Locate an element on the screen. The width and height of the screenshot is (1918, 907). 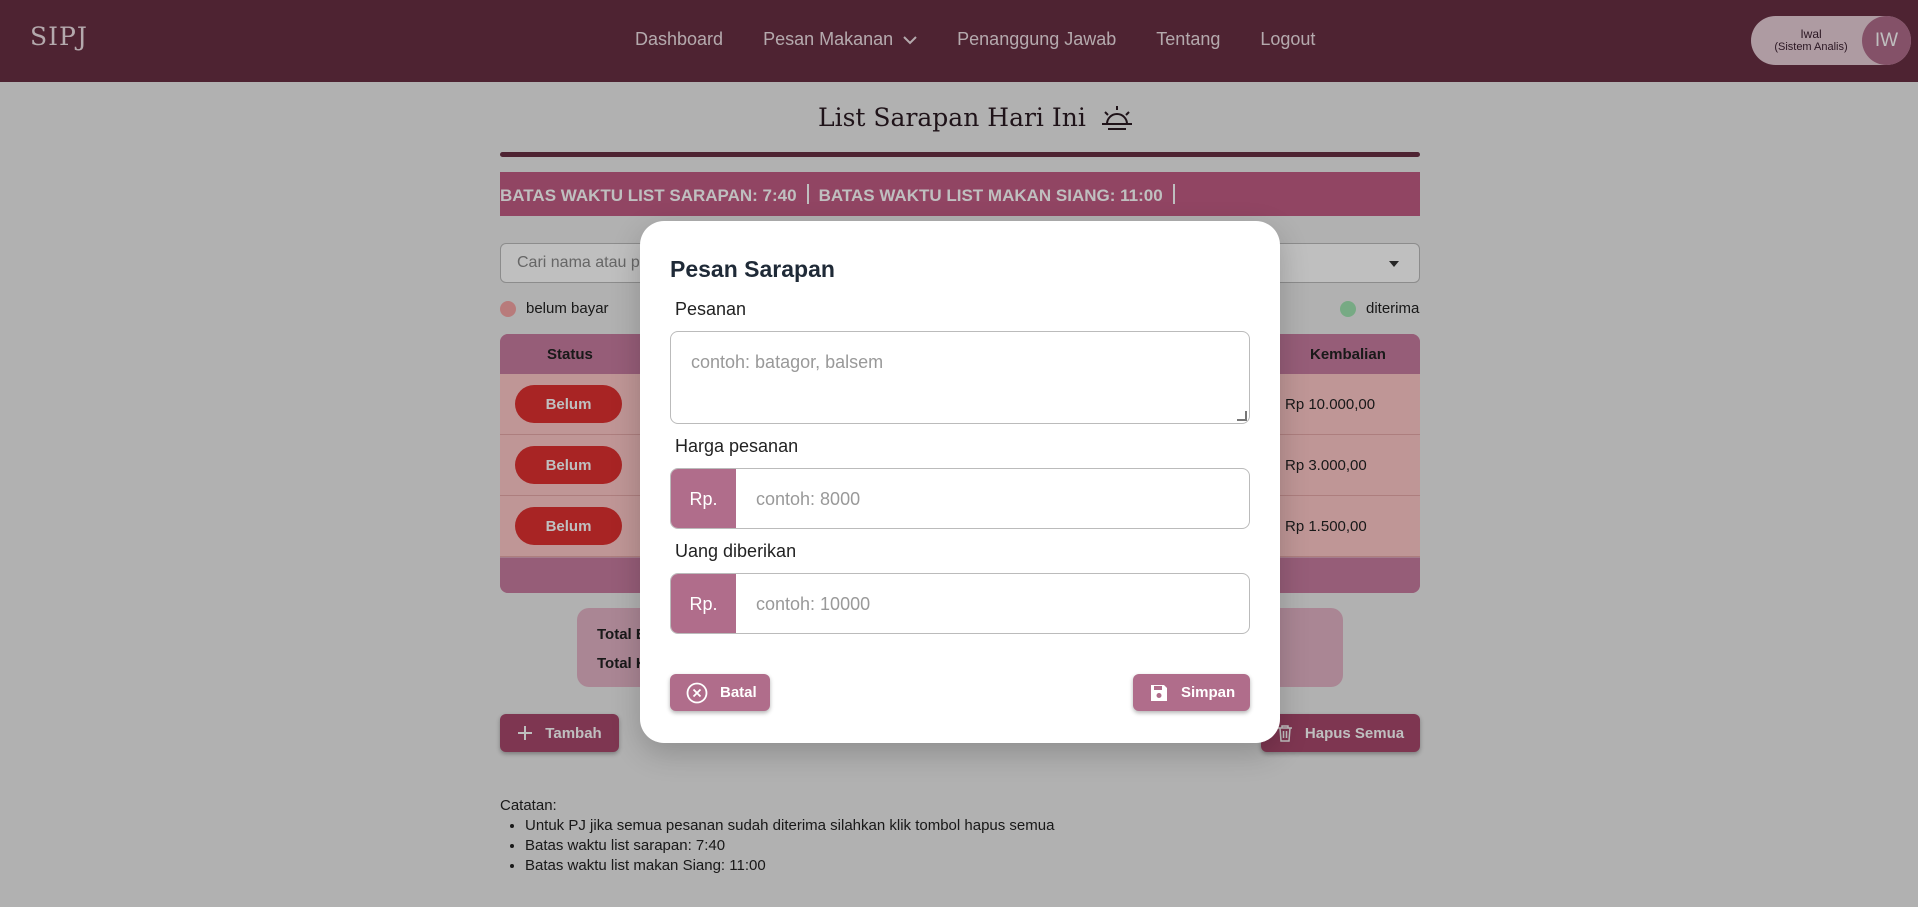
uang-input-group: Rp. contoh: 10000 is located at coordinates (960, 603).